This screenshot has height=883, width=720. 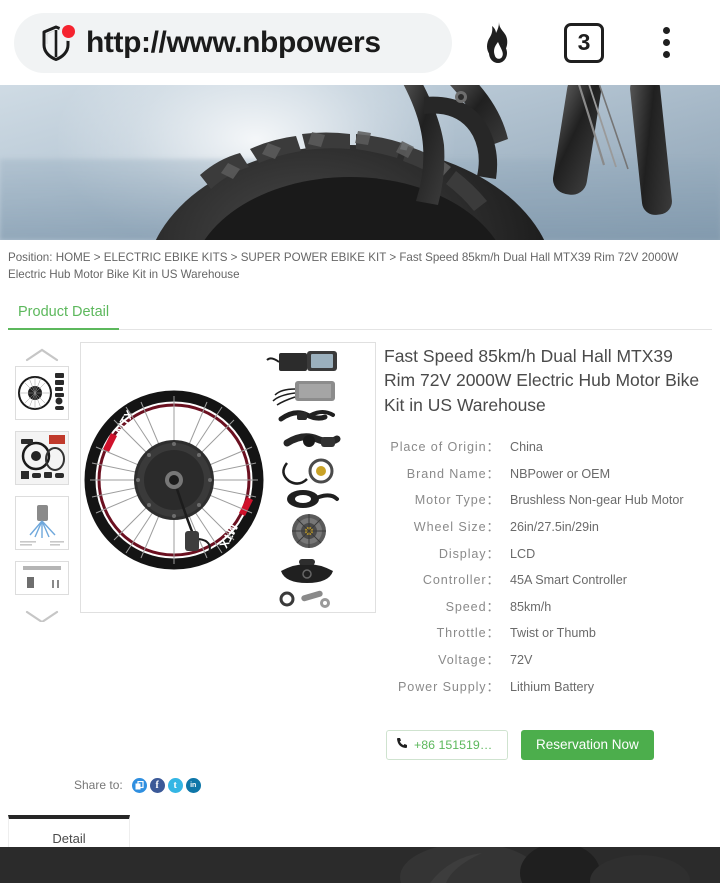 I want to click on spec-value-display: LCD, so click(x=523, y=553).